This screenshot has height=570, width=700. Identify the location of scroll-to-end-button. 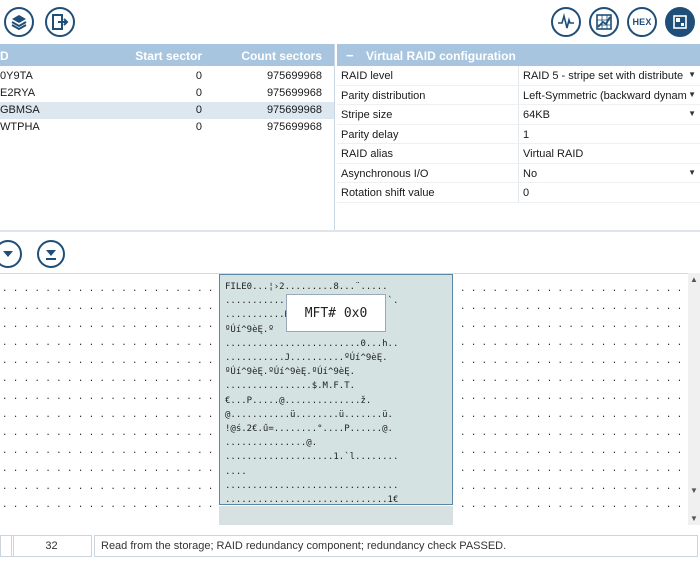
(51, 254).